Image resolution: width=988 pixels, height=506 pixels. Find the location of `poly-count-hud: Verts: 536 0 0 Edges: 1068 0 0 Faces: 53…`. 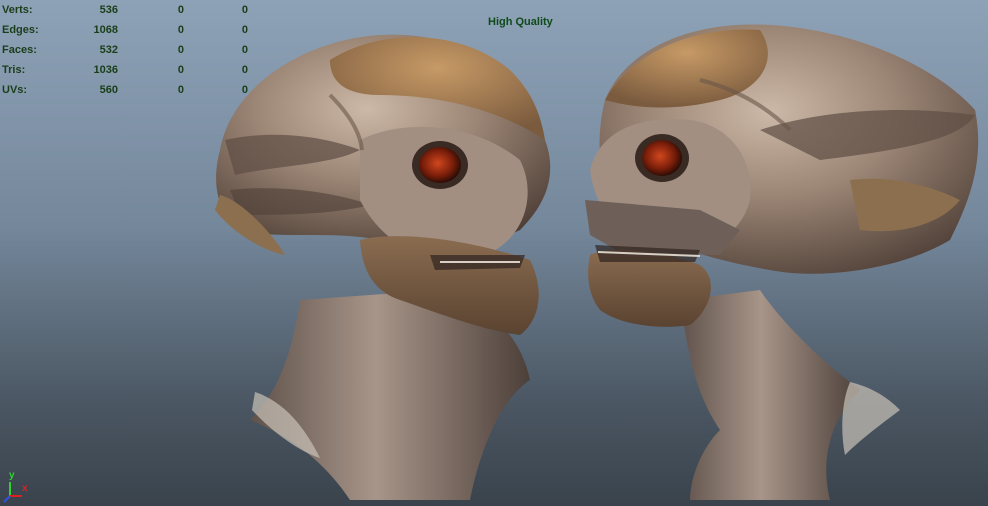

poly-count-hud: Verts: 536 0 0 Edges: 1068 0 0 Faces: 53… is located at coordinates (132, 50).